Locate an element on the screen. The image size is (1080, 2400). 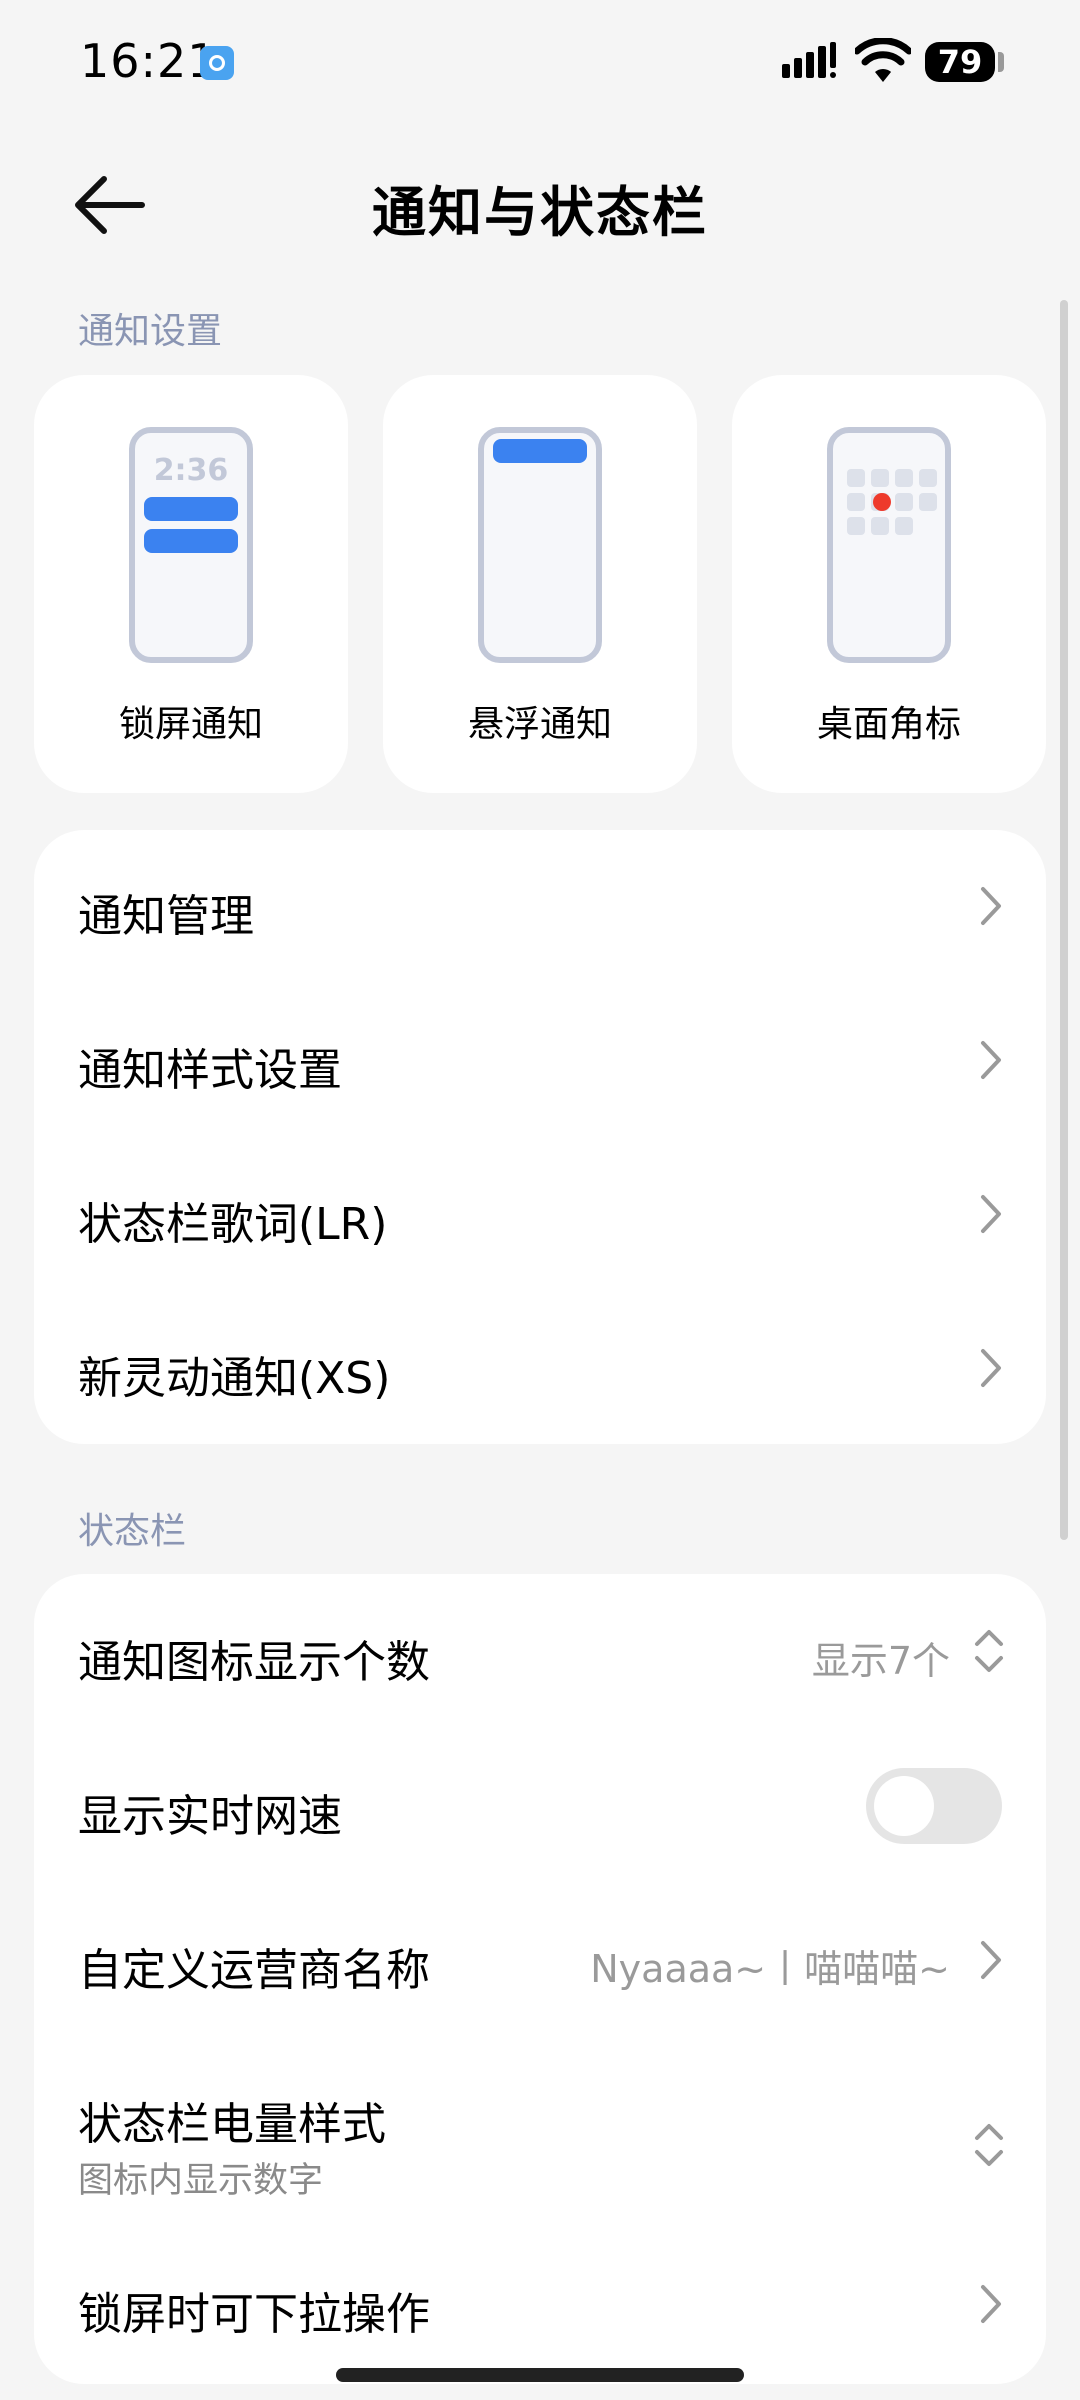
tile-floating-notification: 悬浮通知 is located at coordinates (540, 584).